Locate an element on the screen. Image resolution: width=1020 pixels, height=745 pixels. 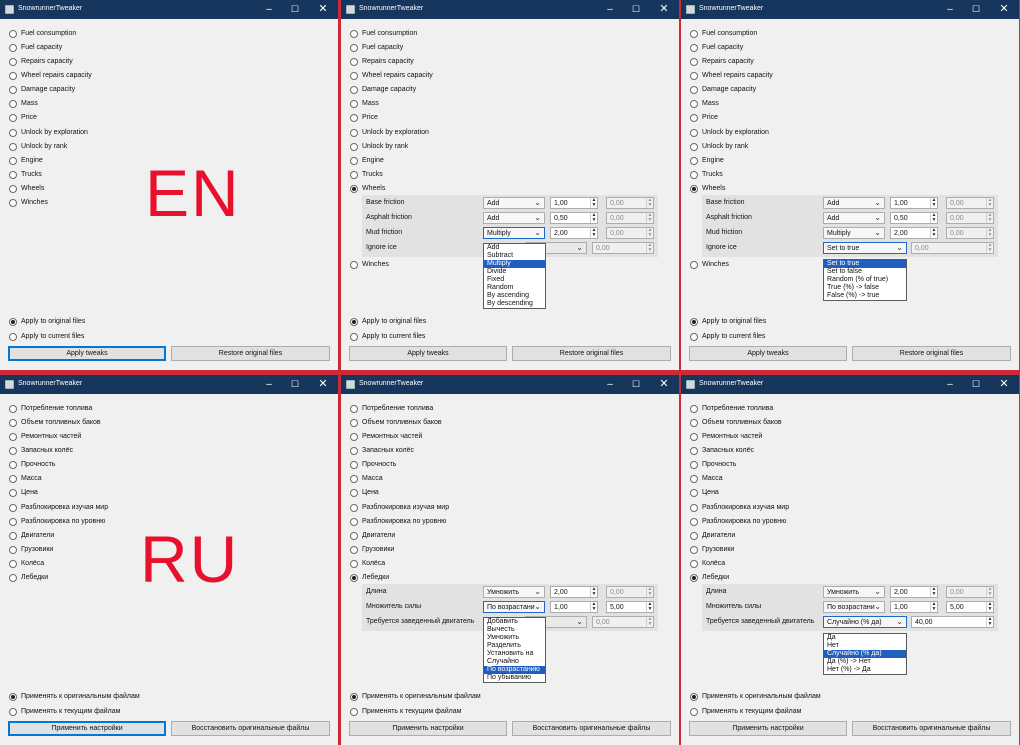
dropdown-option: Да is located at coordinates (865, 638).